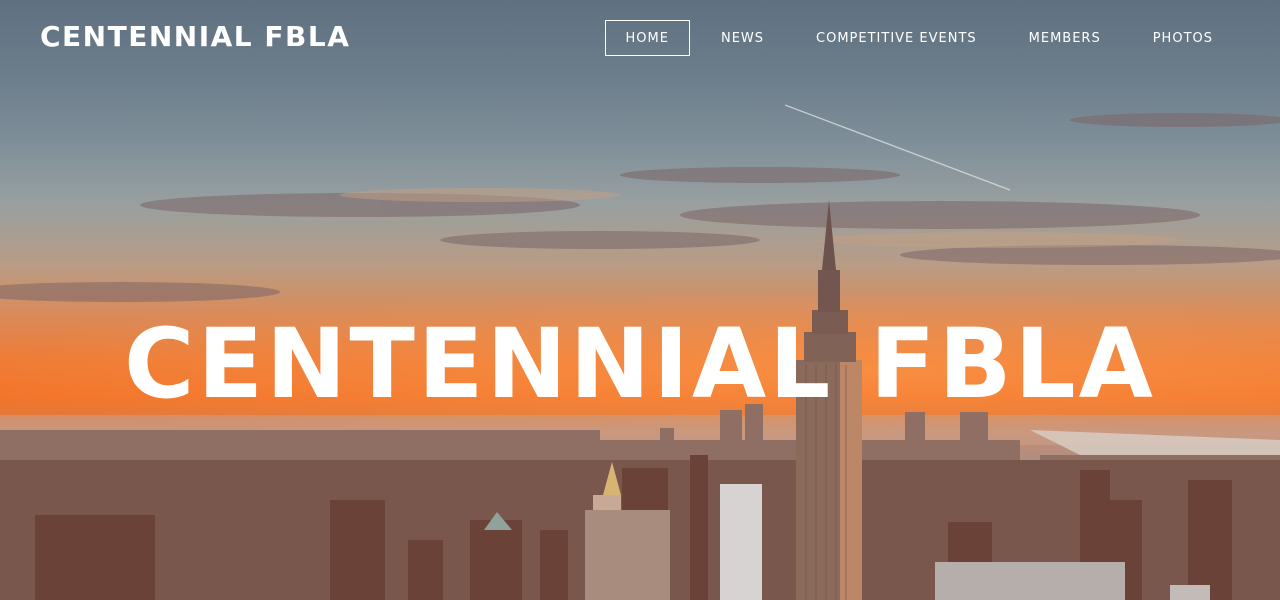  Describe the element at coordinates (1183, 38) in the screenshot. I see `nav-photos: PHOTOS` at that location.